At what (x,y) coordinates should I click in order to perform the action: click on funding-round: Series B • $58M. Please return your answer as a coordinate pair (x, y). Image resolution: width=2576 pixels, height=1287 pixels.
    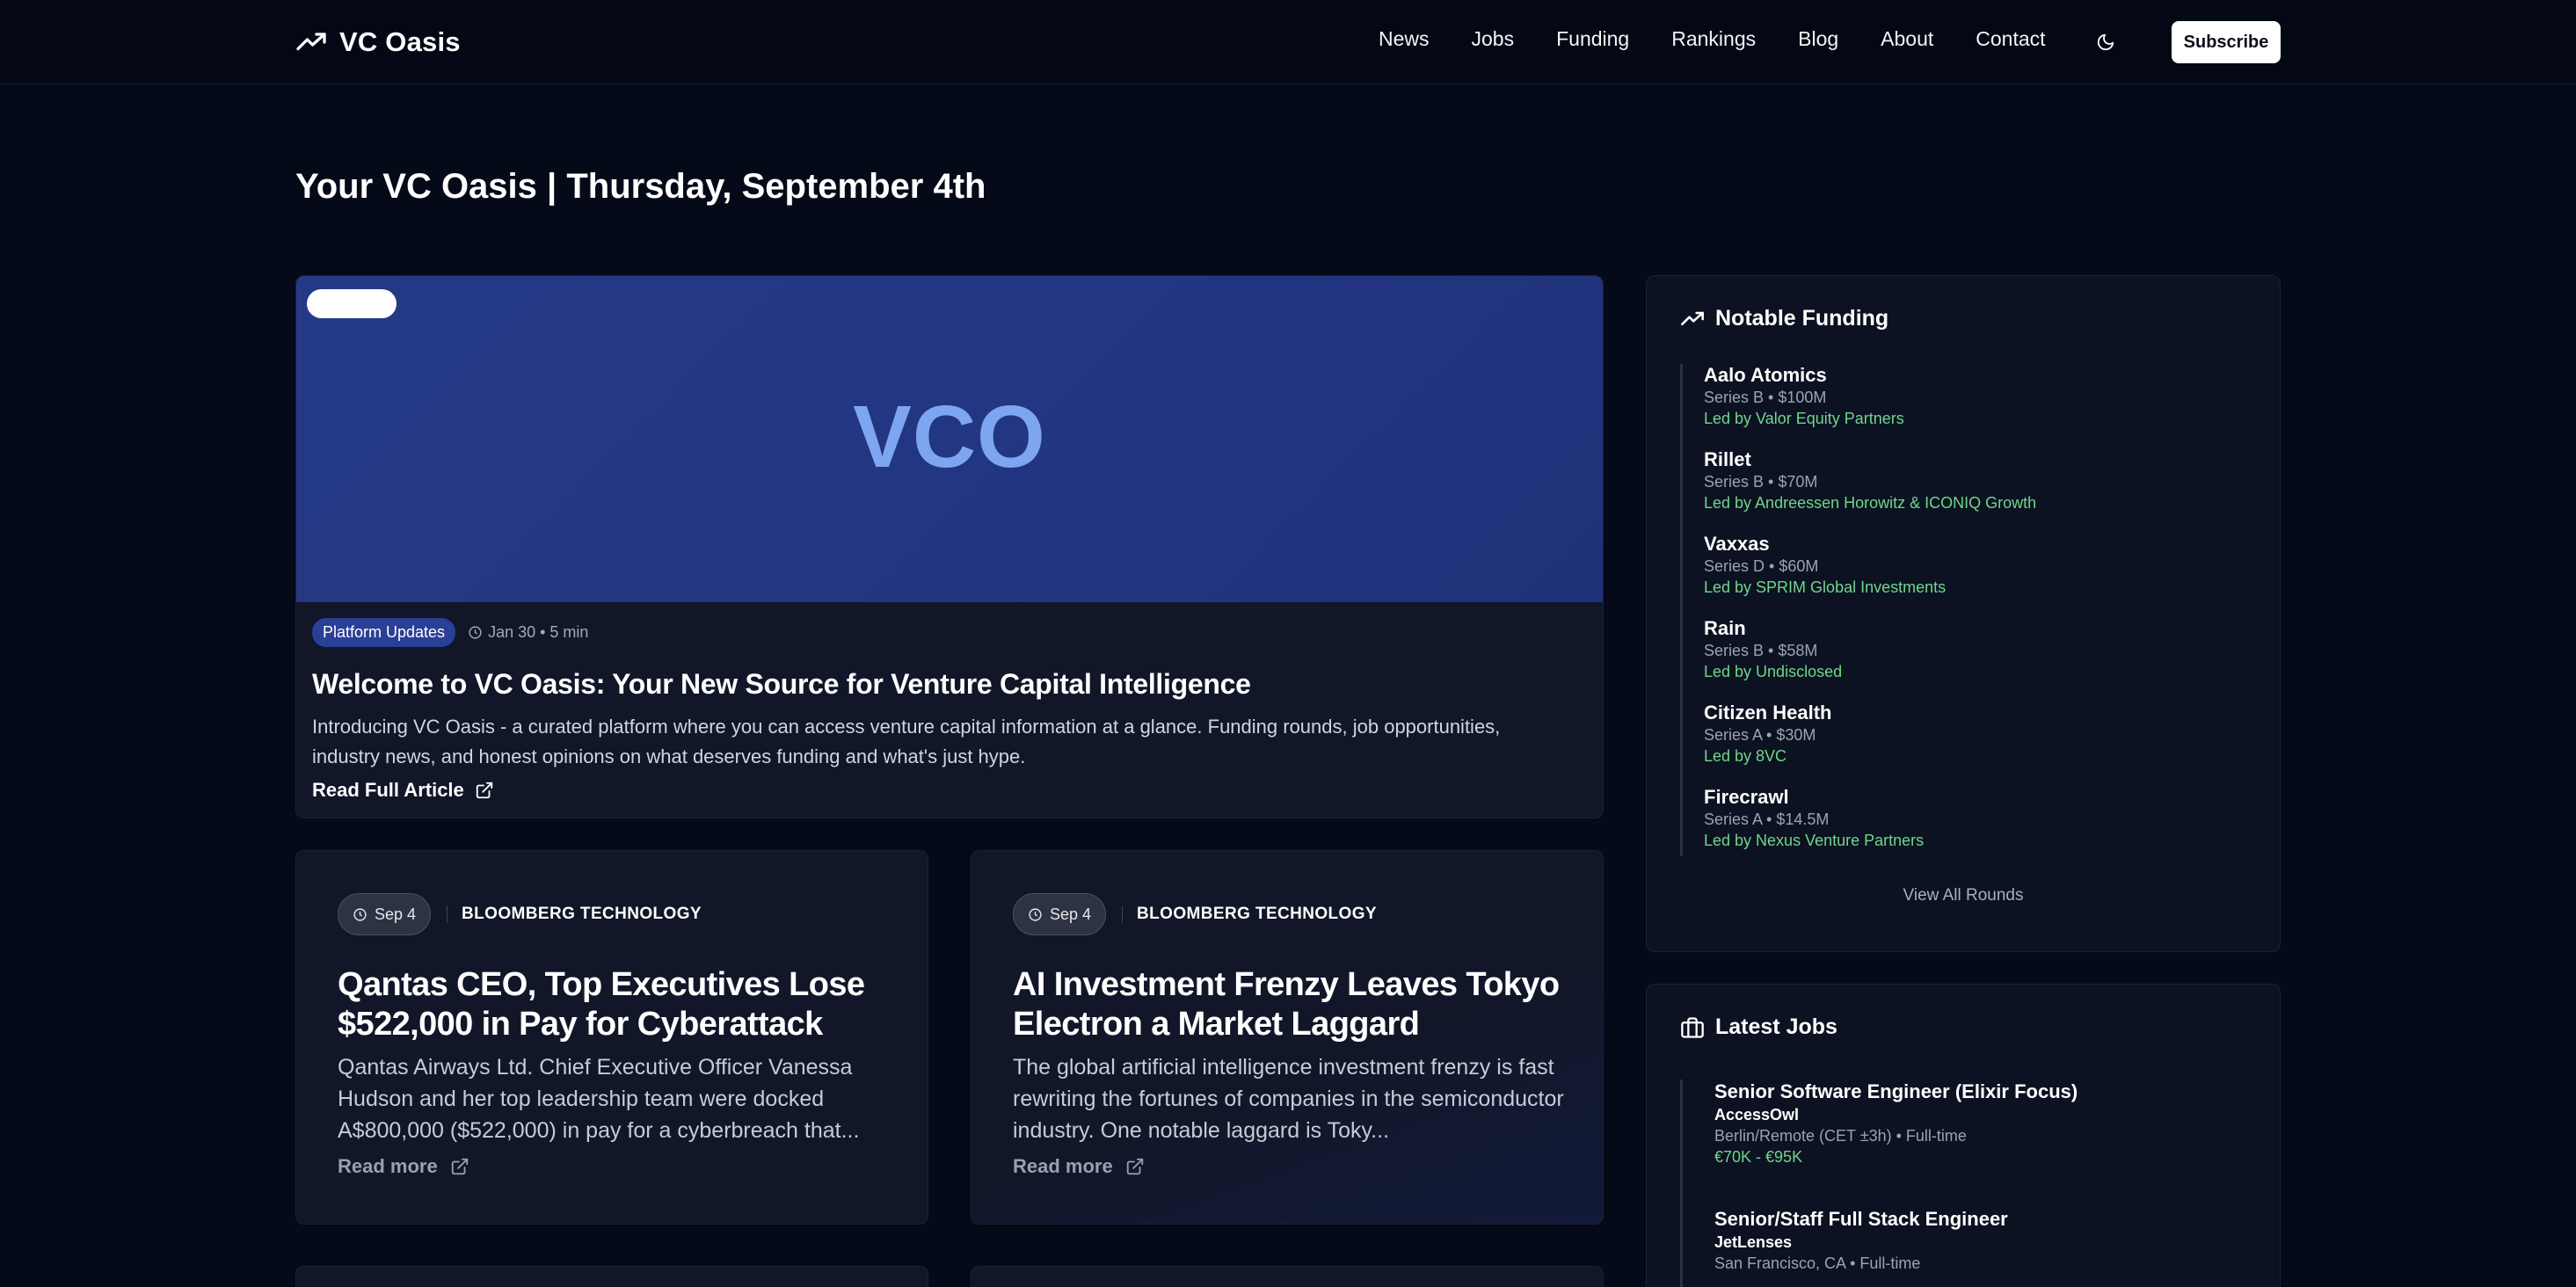
    Looking at the image, I should click on (1761, 650).